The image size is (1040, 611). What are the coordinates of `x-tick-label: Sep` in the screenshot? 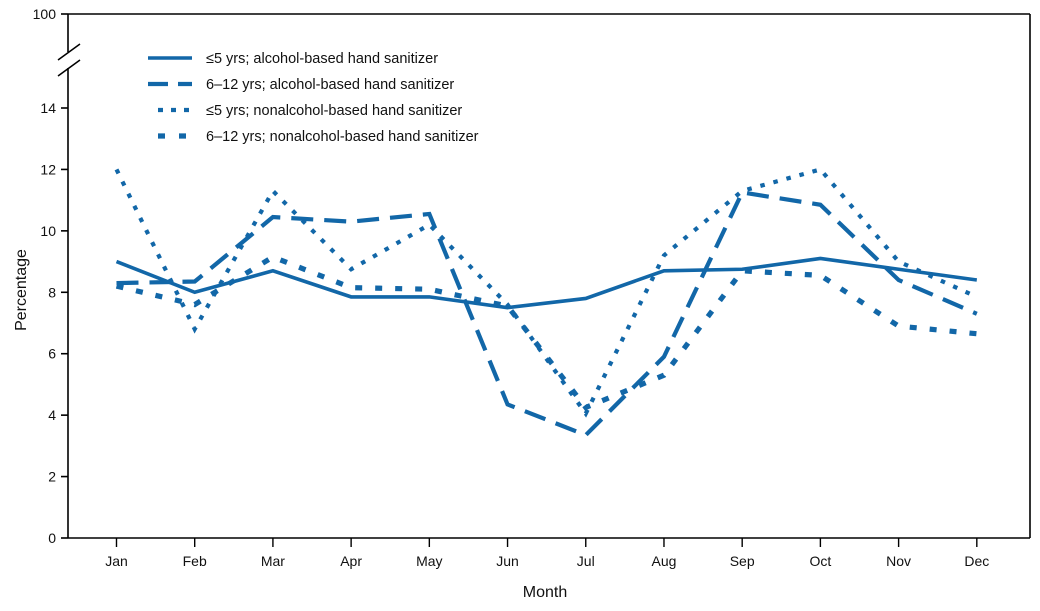 It's located at (742, 561).